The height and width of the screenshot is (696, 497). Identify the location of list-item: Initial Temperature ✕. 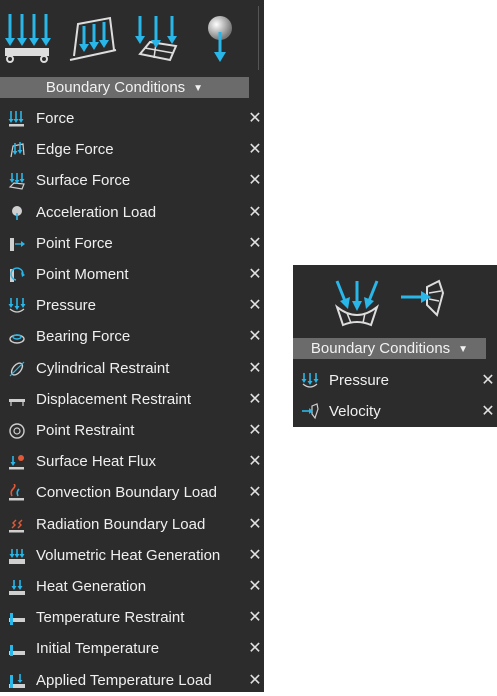
(132, 648).